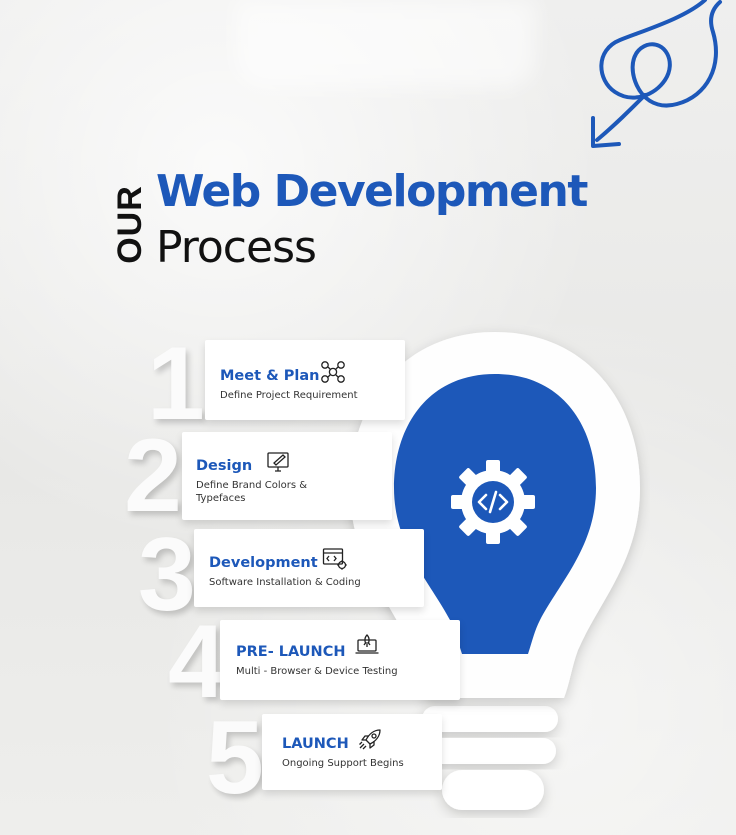 This screenshot has height=835, width=736. I want to click on step-number: 4, so click(197, 662).